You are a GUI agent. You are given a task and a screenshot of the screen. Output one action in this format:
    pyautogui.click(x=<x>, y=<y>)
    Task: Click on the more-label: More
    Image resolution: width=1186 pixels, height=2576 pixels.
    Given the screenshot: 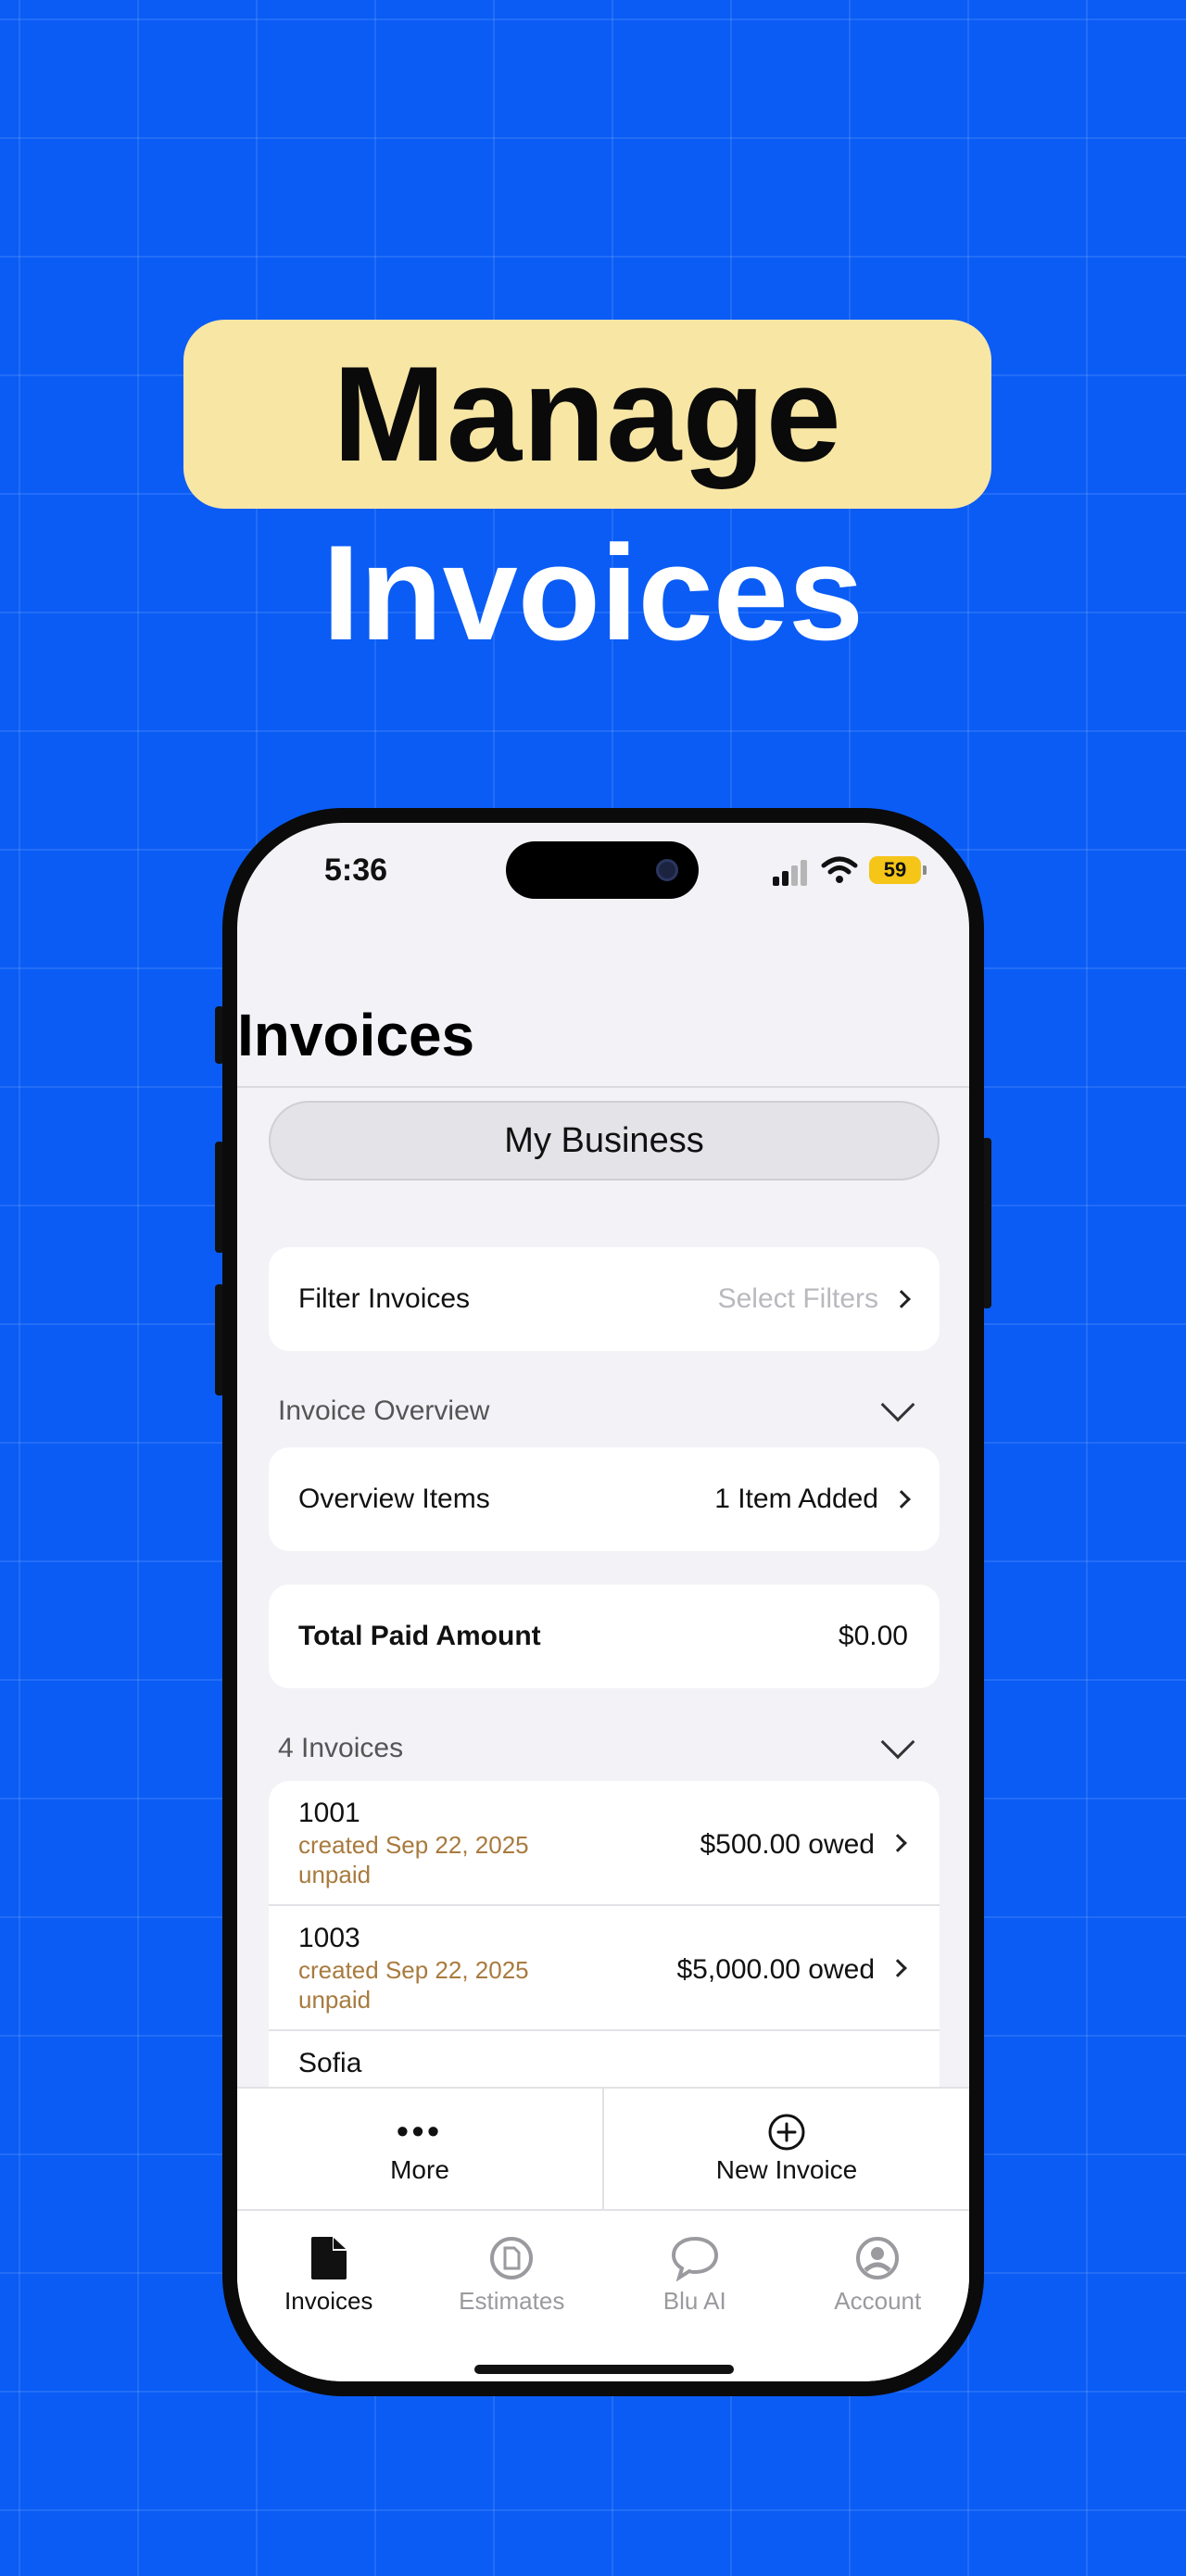 What is the action you would take?
    pyautogui.click(x=419, y=2169)
    